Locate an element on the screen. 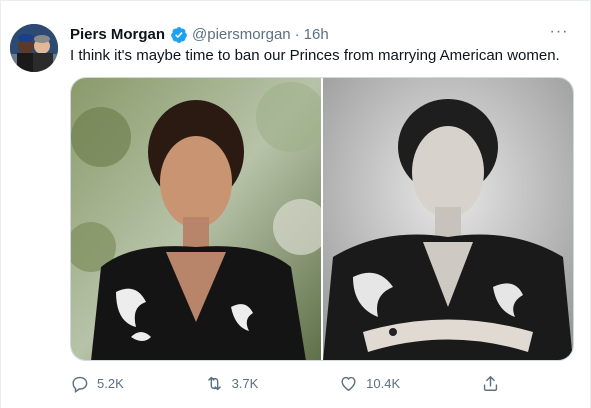  more-options-button: ··· is located at coordinates (559, 34).